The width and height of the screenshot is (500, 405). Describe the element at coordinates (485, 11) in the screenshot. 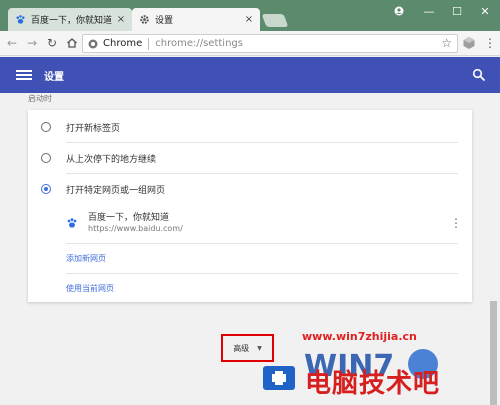

I see `close-window-button: ✕` at that location.